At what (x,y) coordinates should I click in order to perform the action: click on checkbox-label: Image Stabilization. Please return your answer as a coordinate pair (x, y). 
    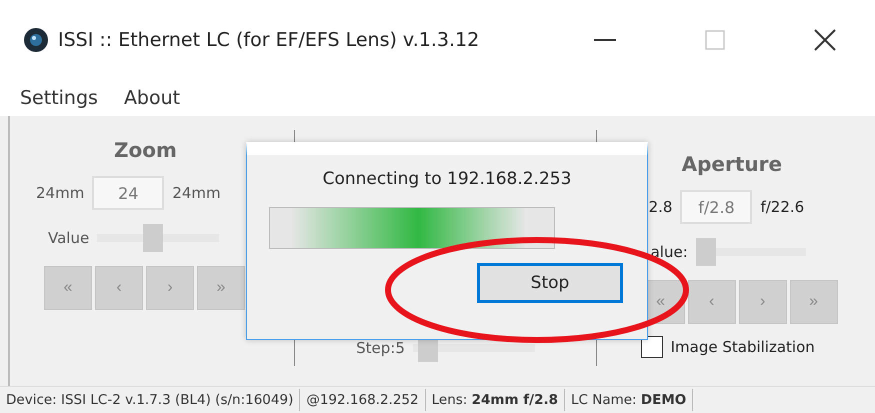
    Looking at the image, I should click on (742, 347).